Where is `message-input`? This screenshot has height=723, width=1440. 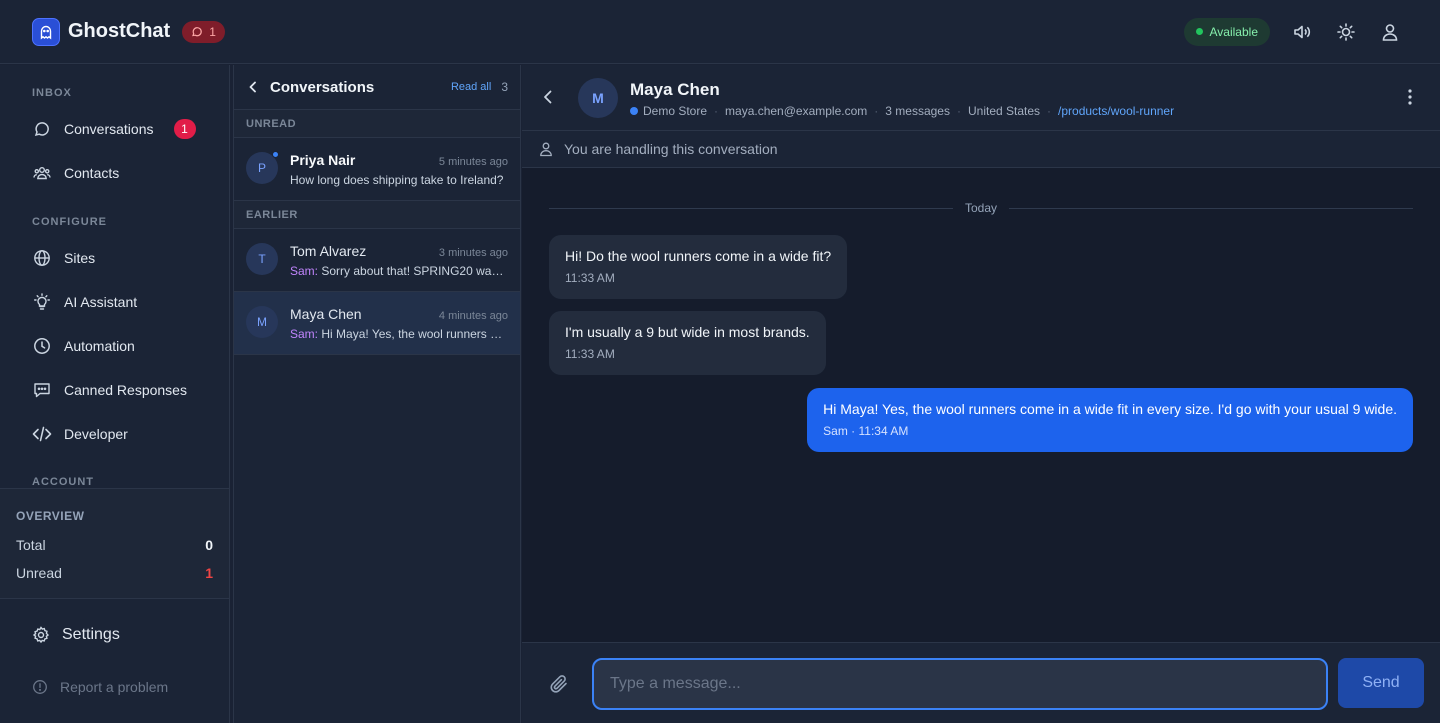 message-input is located at coordinates (960, 684).